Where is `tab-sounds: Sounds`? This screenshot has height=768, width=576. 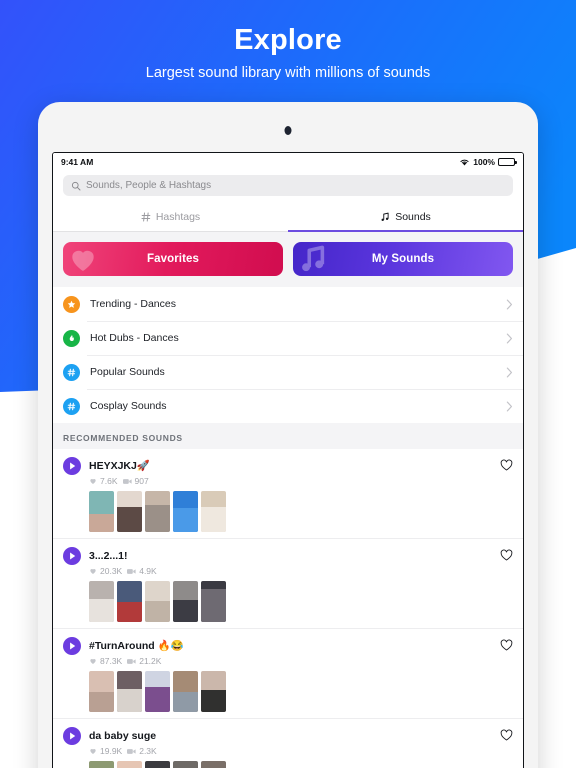 tab-sounds: Sounds is located at coordinates (405, 217).